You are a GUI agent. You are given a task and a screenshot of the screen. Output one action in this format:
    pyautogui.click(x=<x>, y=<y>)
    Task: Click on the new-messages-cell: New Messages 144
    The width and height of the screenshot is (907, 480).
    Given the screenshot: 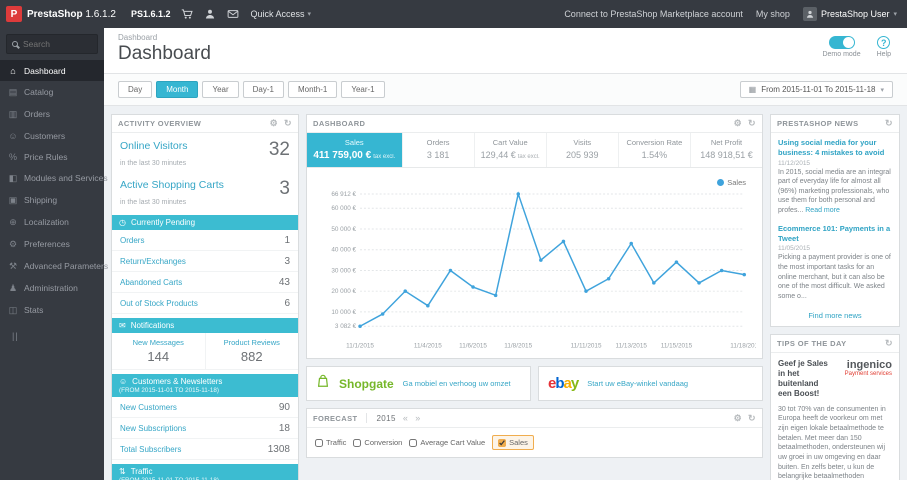 What is the action you would take?
    pyautogui.click(x=159, y=351)
    